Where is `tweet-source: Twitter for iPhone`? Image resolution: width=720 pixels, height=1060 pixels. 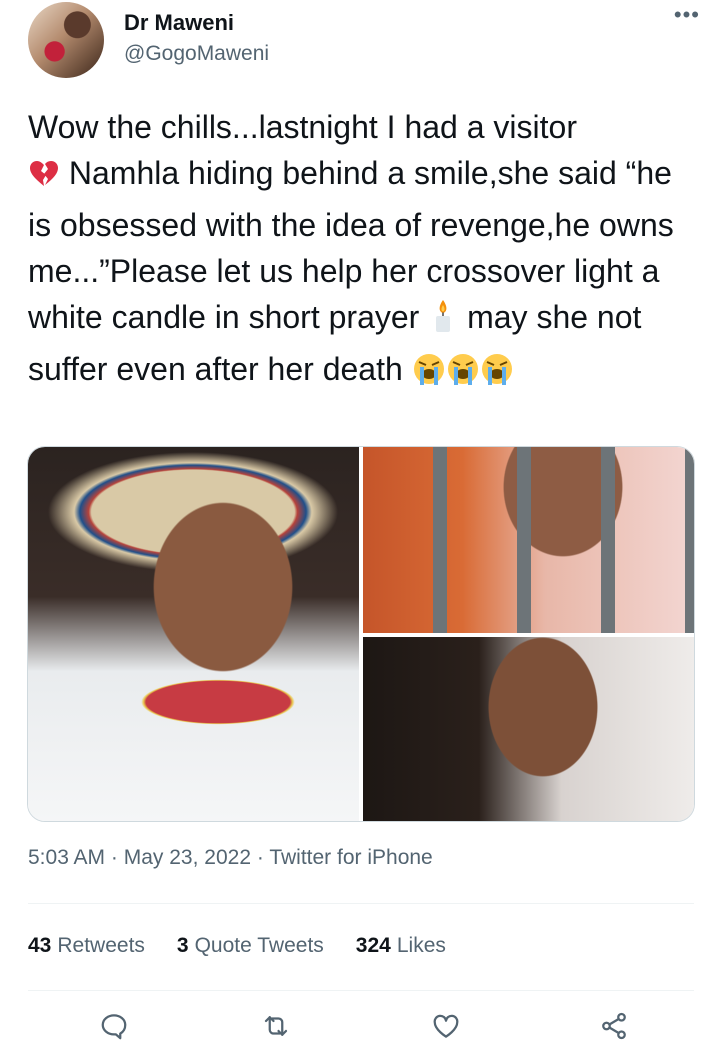 tweet-source: Twitter for iPhone is located at coordinates (350, 857).